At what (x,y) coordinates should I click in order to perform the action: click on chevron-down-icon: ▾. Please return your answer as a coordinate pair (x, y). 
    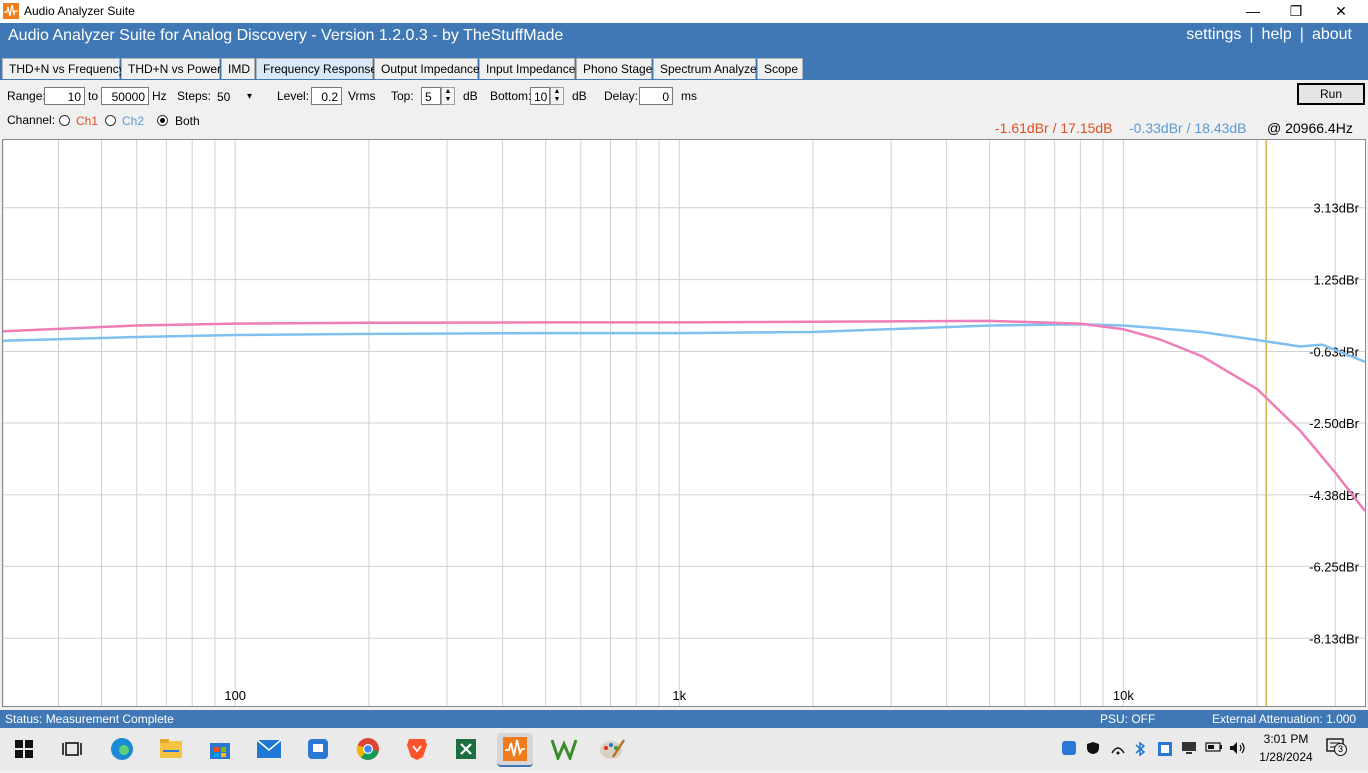
    Looking at the image, I should click on (249, 96).